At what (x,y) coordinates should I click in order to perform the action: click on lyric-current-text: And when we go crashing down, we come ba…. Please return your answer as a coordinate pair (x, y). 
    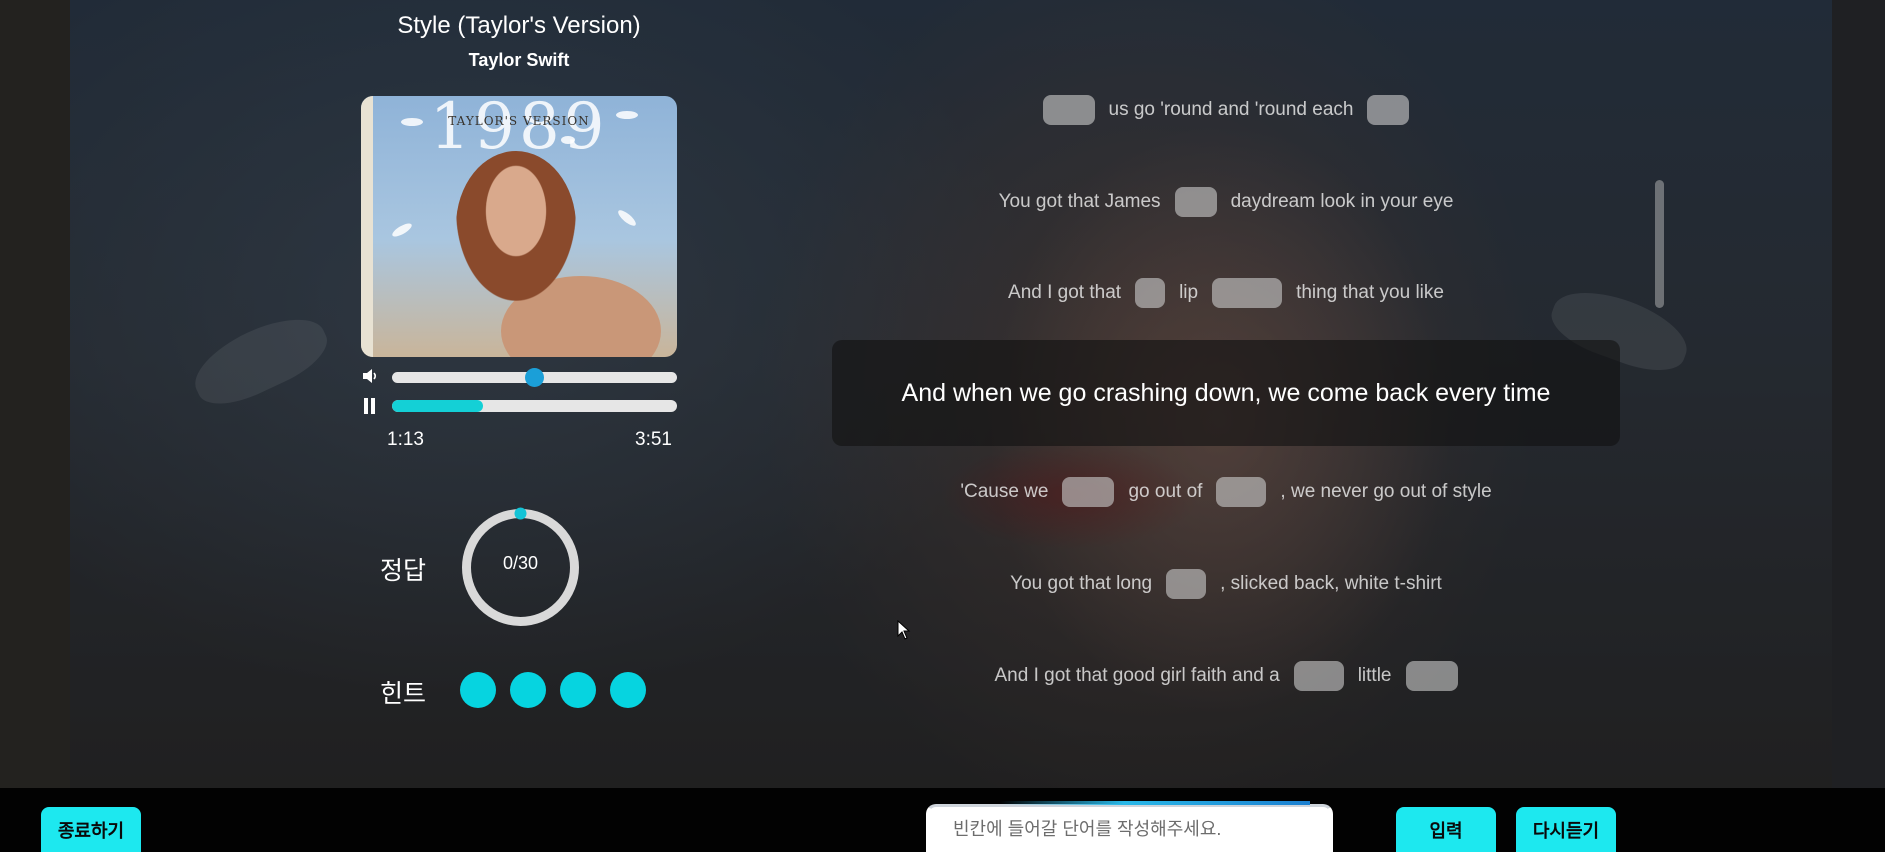
    Looking at the image, I should click on (1226, 392).